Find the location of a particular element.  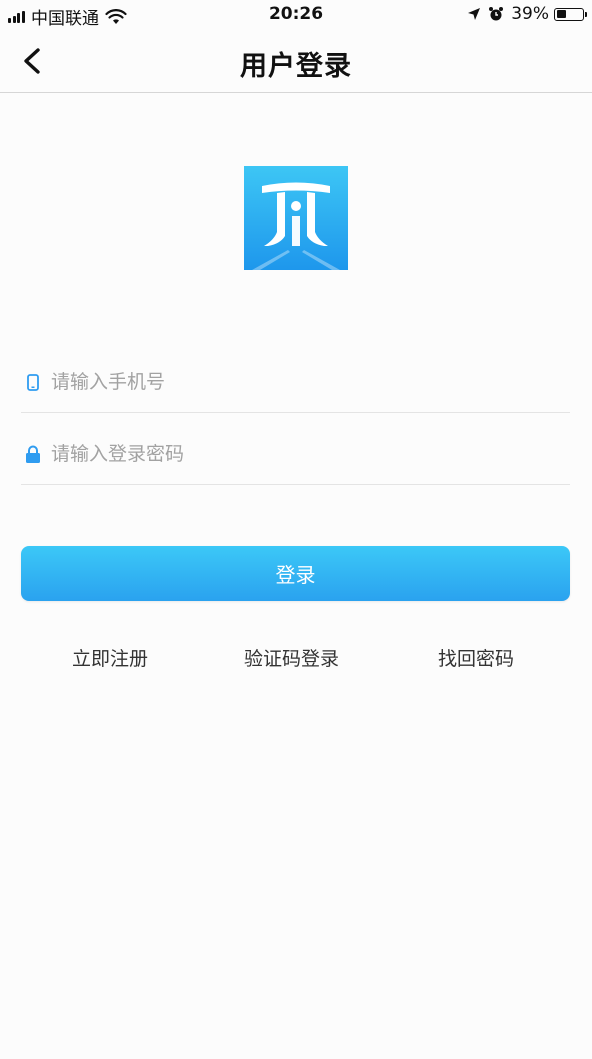

app-logo is located at coordinates (296, 218).